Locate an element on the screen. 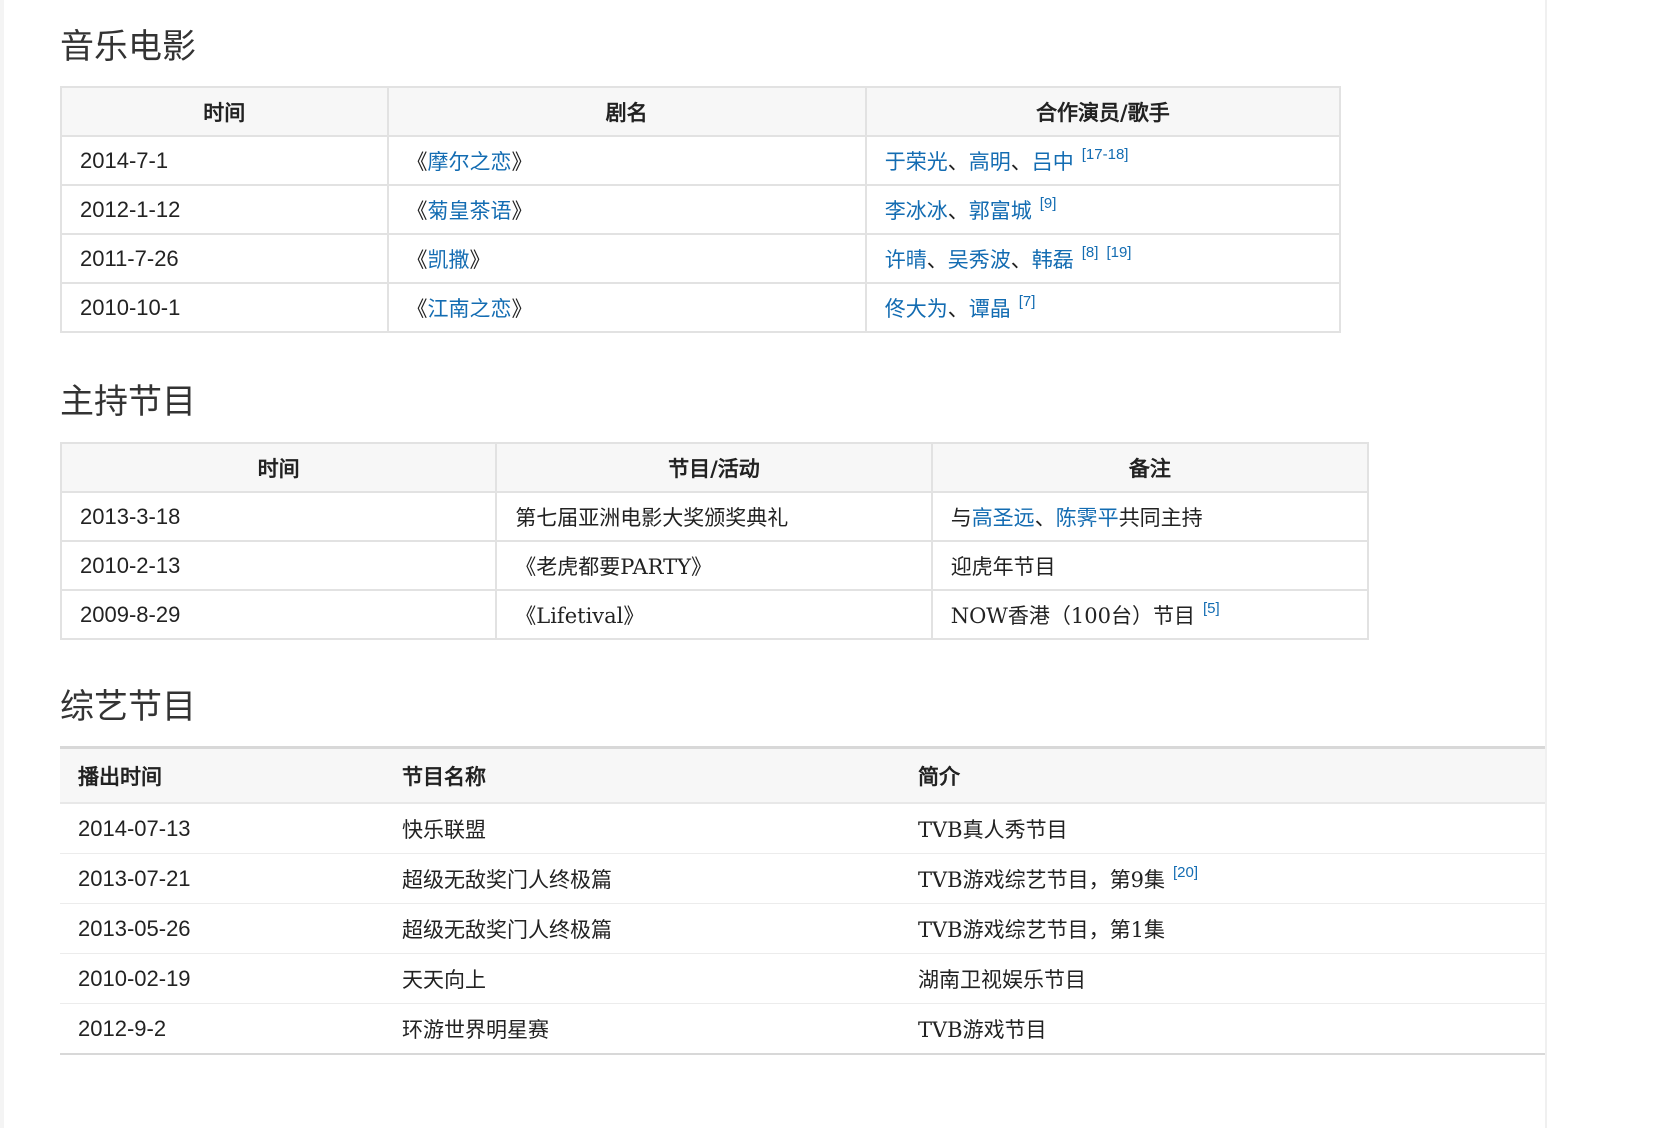  table-row: 2012-1-12 《菊皇茶语》 李冰冰、郭富城 [9] is located at coordinates (701, 209).